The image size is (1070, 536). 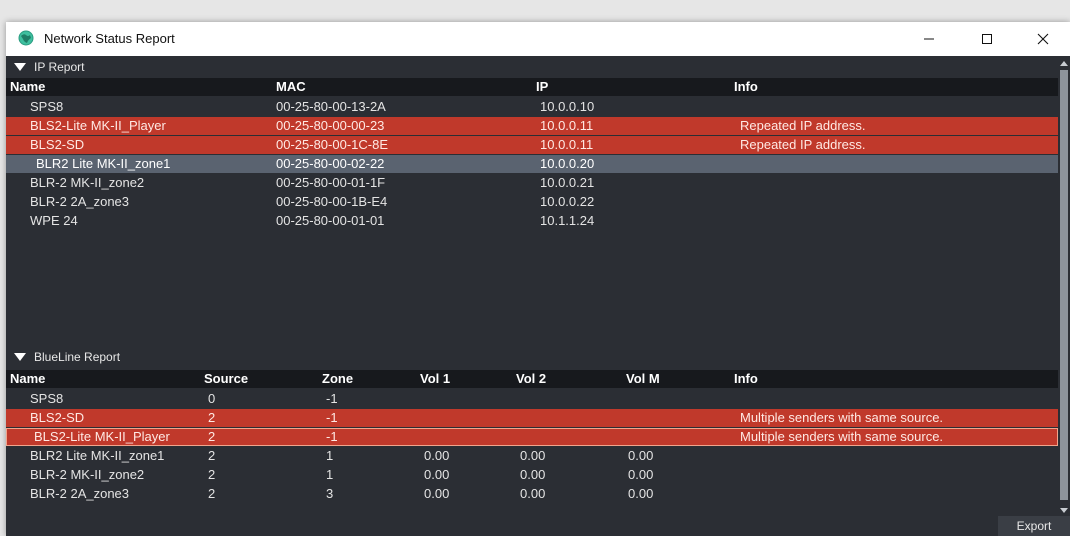 What do you see at coordinates (59, 67) in the screenshot?
I see `ip-report-title: IP Report` at bounding box center [59, 67].